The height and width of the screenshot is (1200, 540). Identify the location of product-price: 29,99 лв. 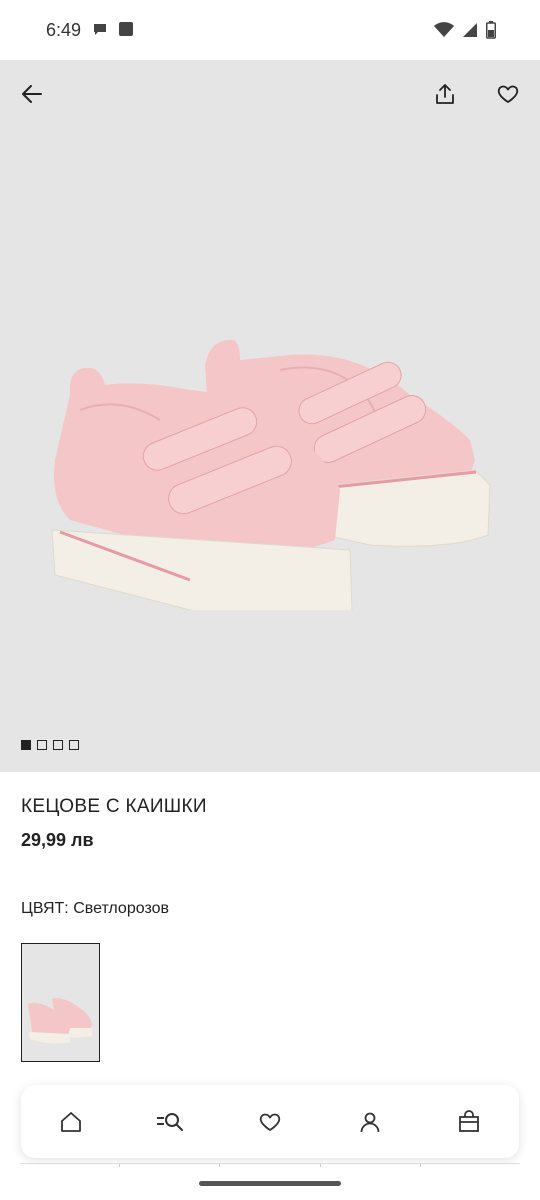
(57, 840).